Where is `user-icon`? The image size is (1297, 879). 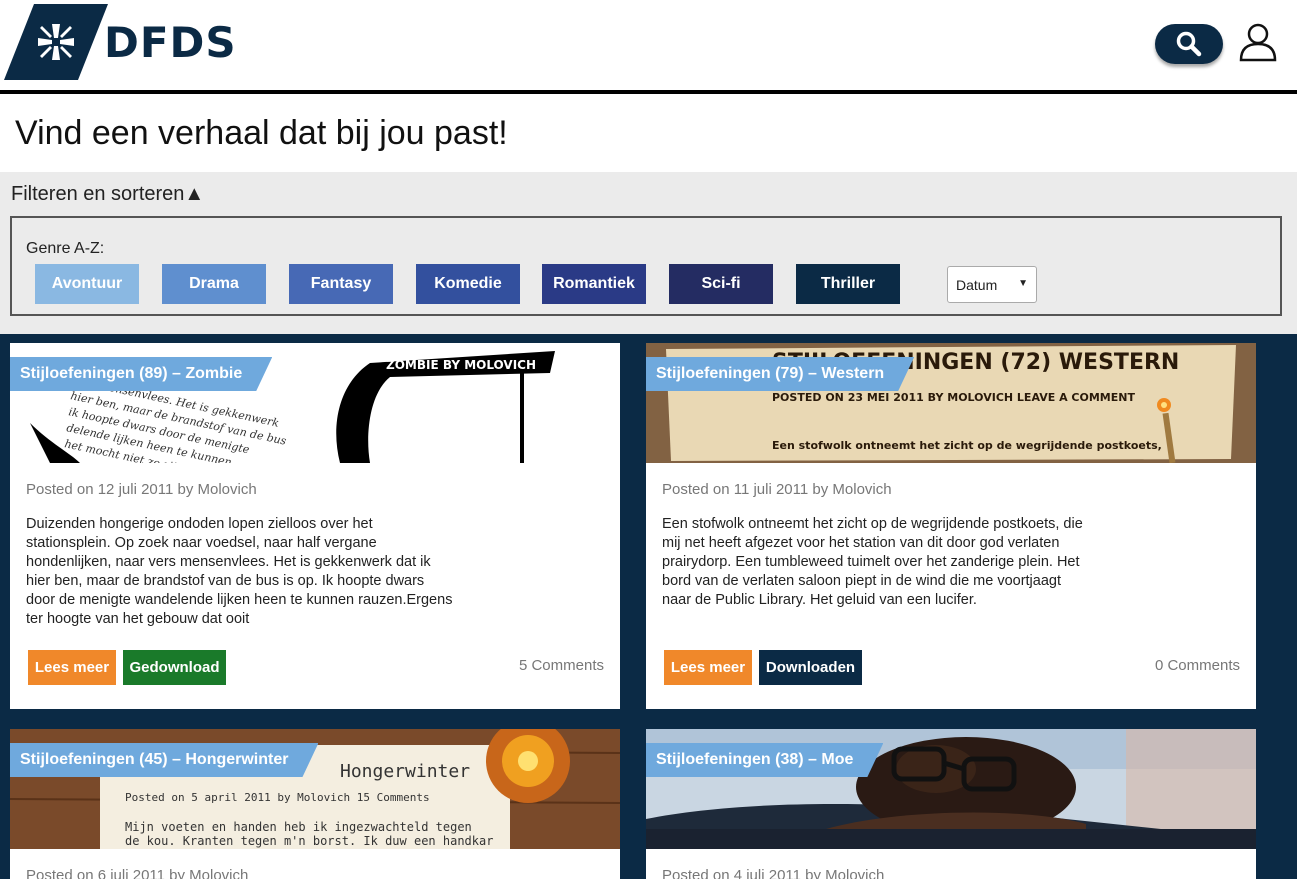 user-icon is located at coordinates (1258, 42).